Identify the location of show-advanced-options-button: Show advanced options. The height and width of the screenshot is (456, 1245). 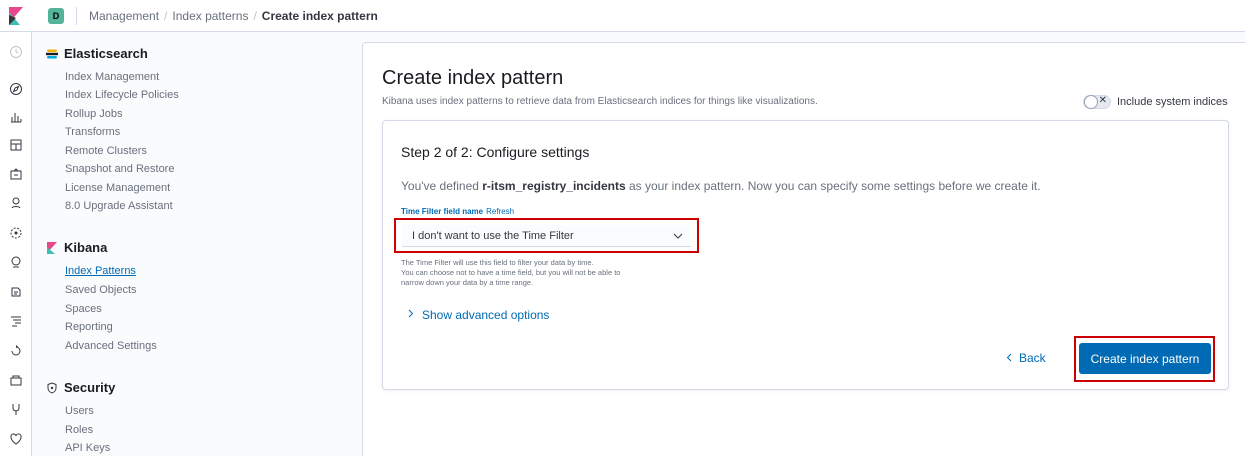
(478, 315).